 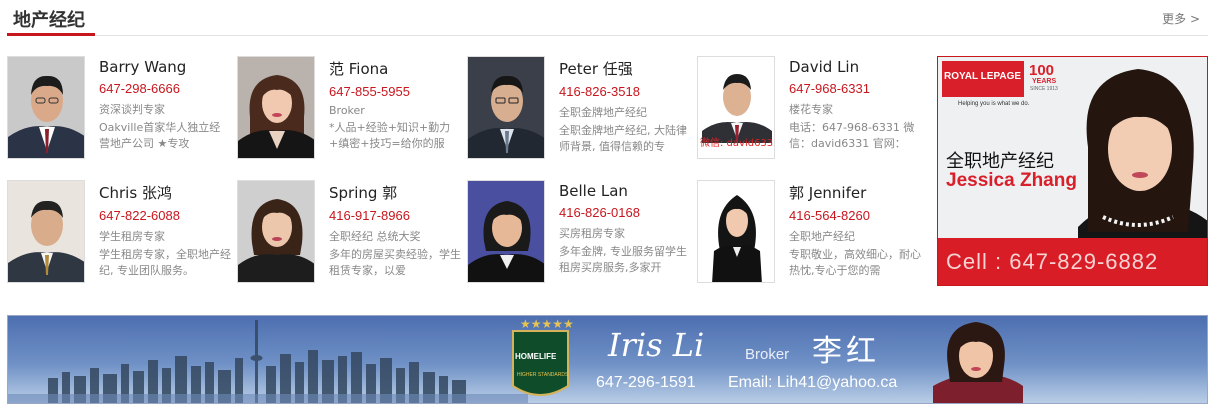 I want to click on agent-name: 范 Fiona, so click(x=395, y=68).